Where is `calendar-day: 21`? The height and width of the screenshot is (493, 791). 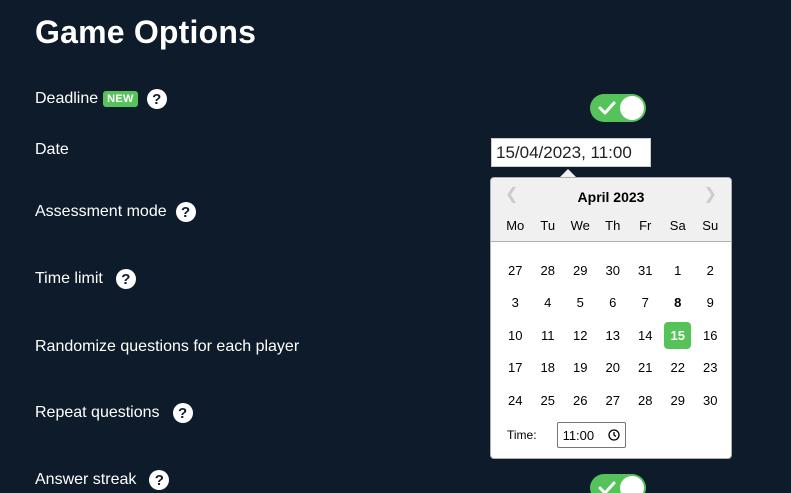
calendar-day: 21 is located at coordinates (645, 367).